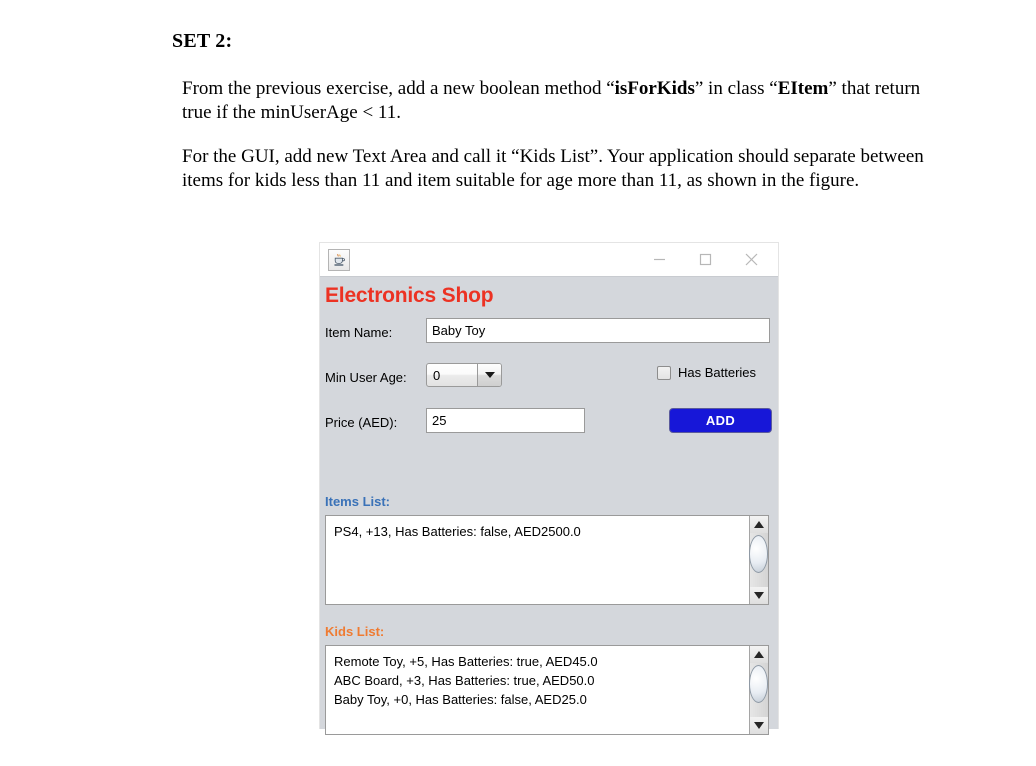  I want to click on maximize-icon, so click(705, 259).